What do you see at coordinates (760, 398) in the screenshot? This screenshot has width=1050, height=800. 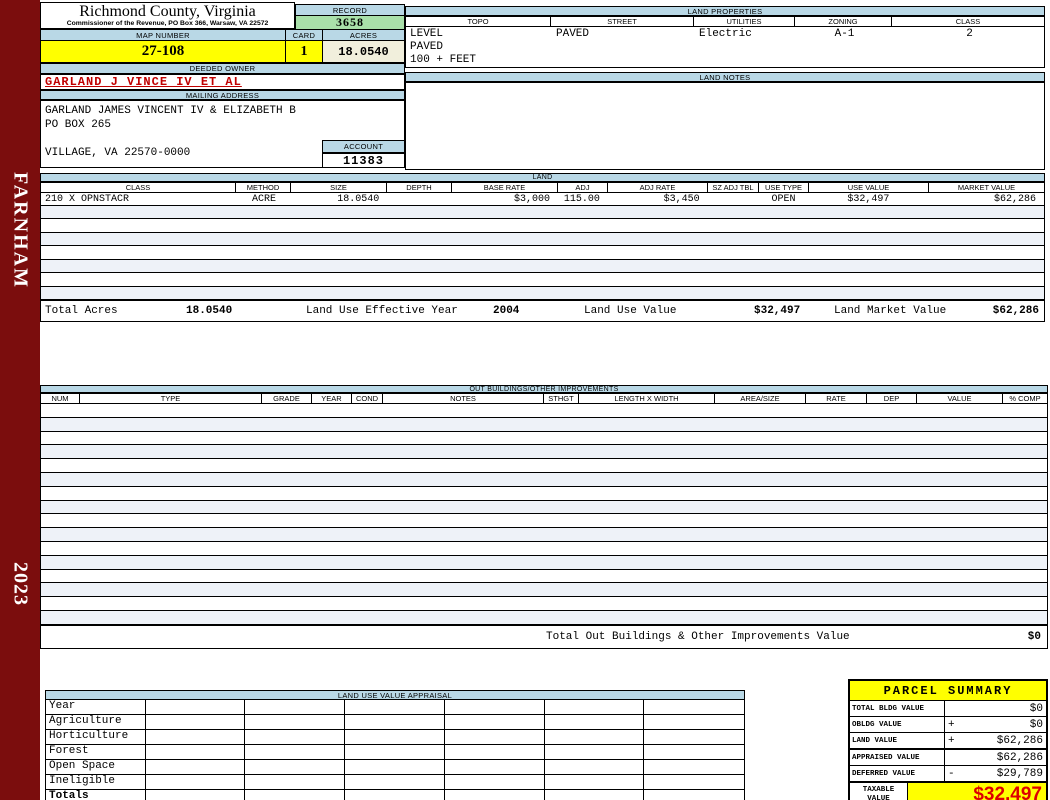 I see `out-buildings-column-header: AREA/SIZE` at bounding box center [760, 398].